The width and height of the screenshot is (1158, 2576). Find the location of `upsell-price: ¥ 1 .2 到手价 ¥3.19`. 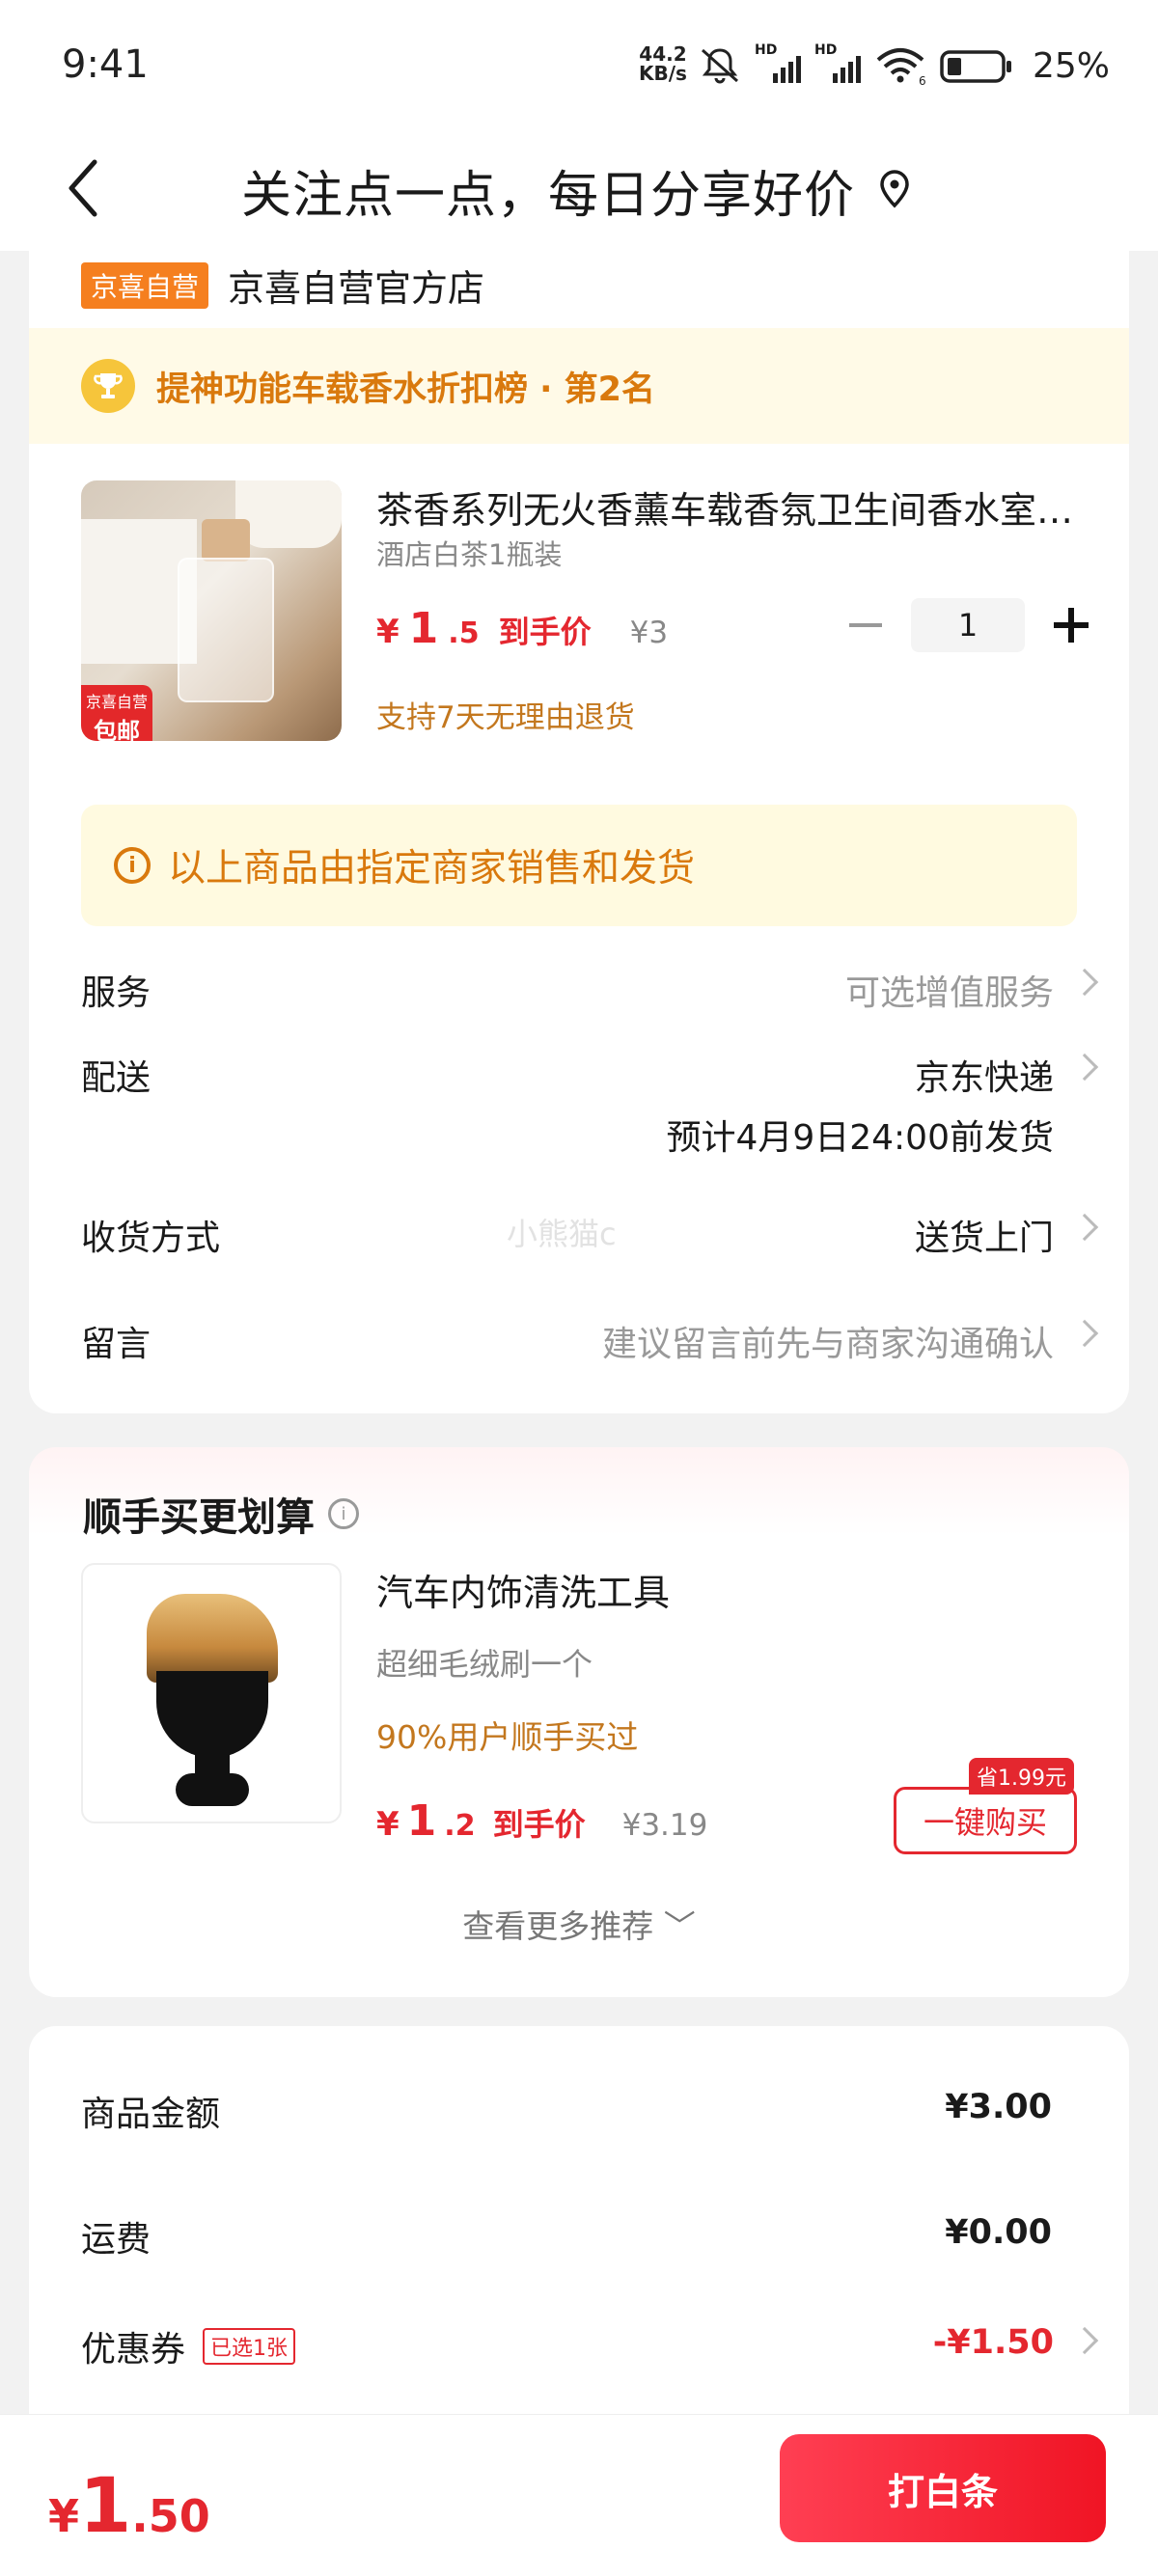

upsell-price: ¥ 1 .2 到手价 ¥3.19 is located at coordinates (542, 1821).